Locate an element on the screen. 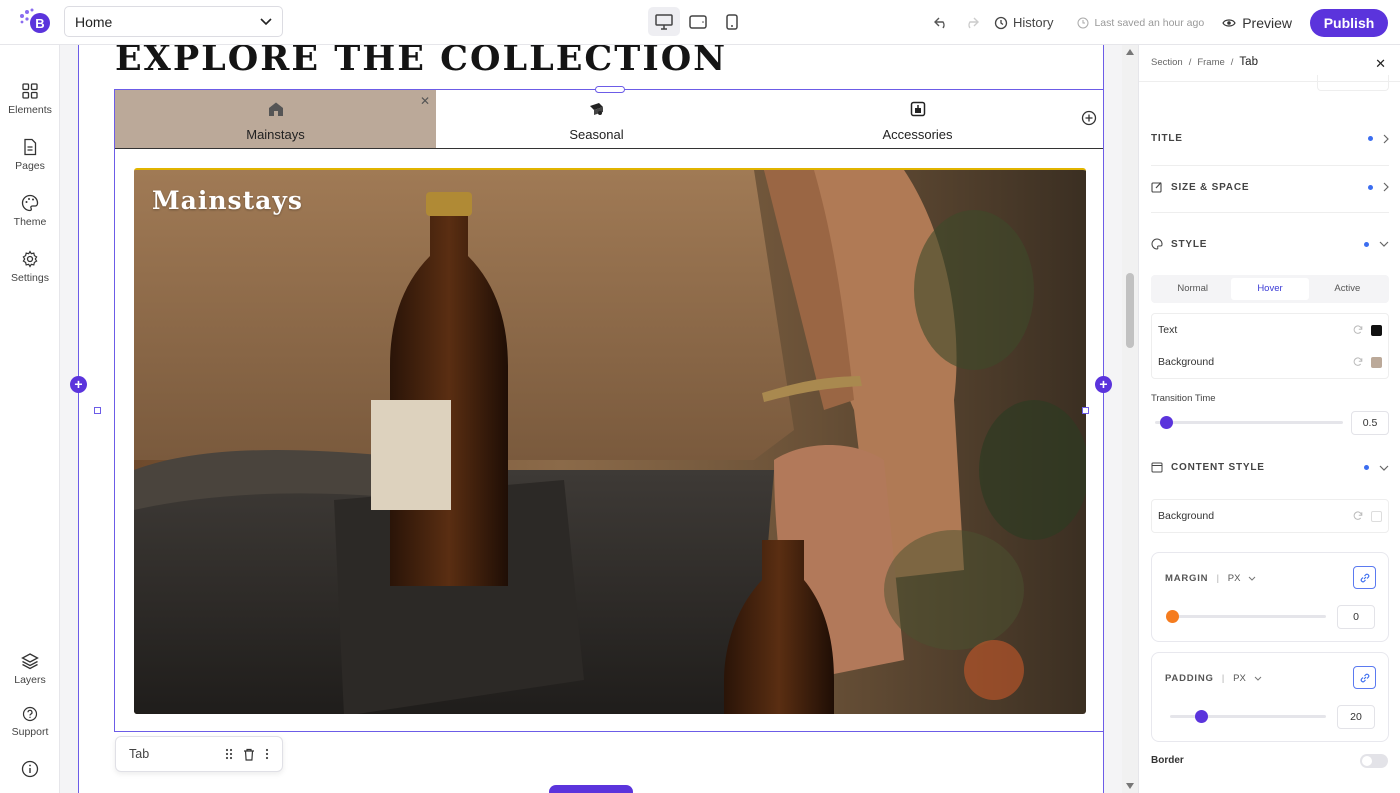 This screenshot has height=793, width=1400. border-toggle is located at coordinates (1374, 761).